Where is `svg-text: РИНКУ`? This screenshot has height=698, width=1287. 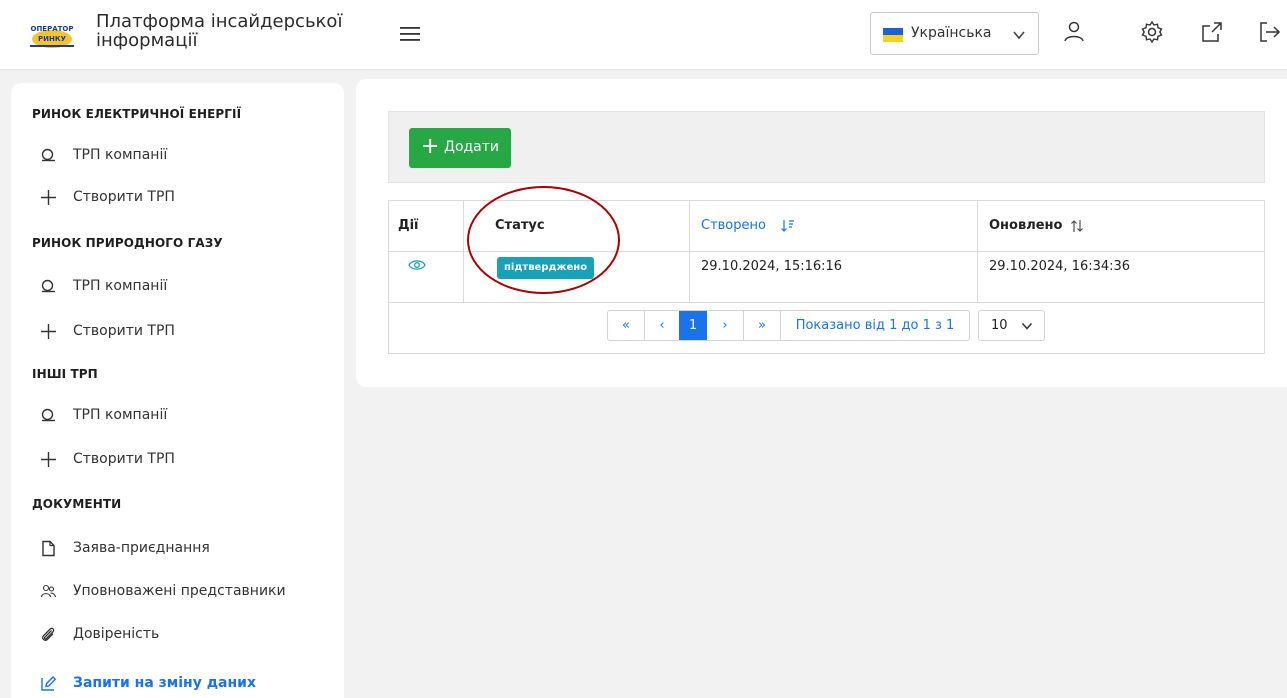
svg-text: РИНКУ is located at coordinates (52, 39).